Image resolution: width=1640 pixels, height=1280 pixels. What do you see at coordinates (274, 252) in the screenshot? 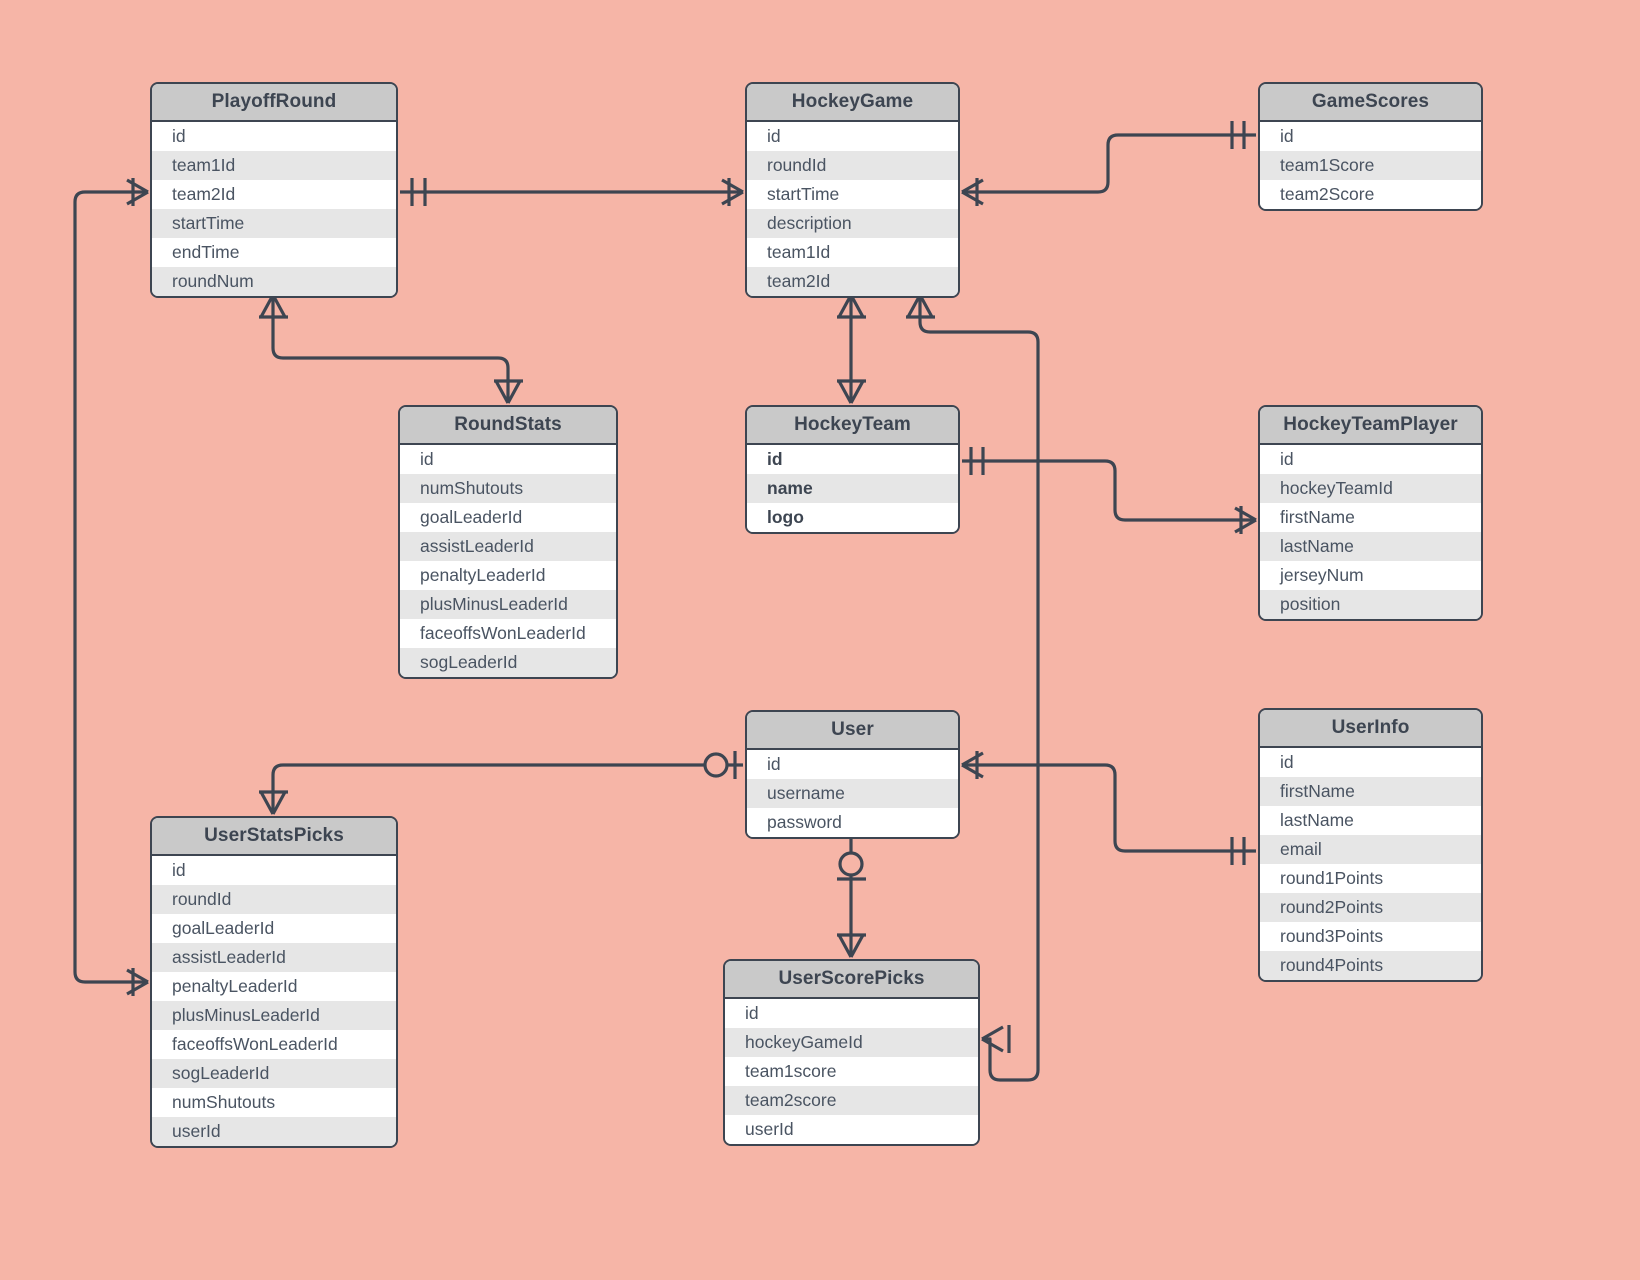
I see `attribute-row: endTime` at bounding box center [274, 252].